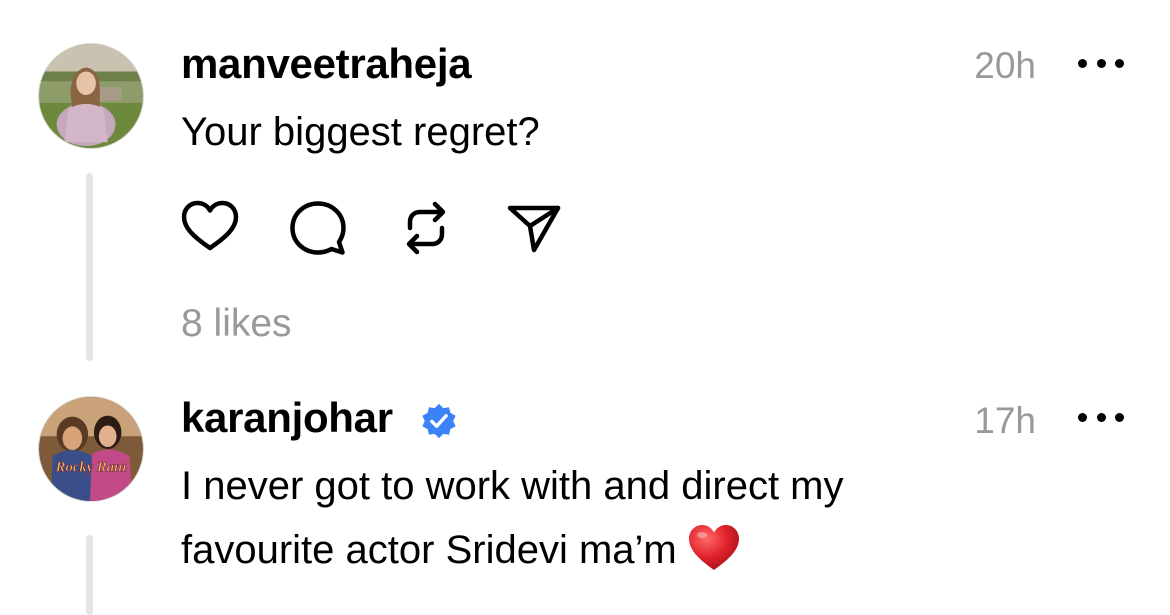 This screenshot has width=1170, height=615. I want to click on share-button, so click(534, 228).